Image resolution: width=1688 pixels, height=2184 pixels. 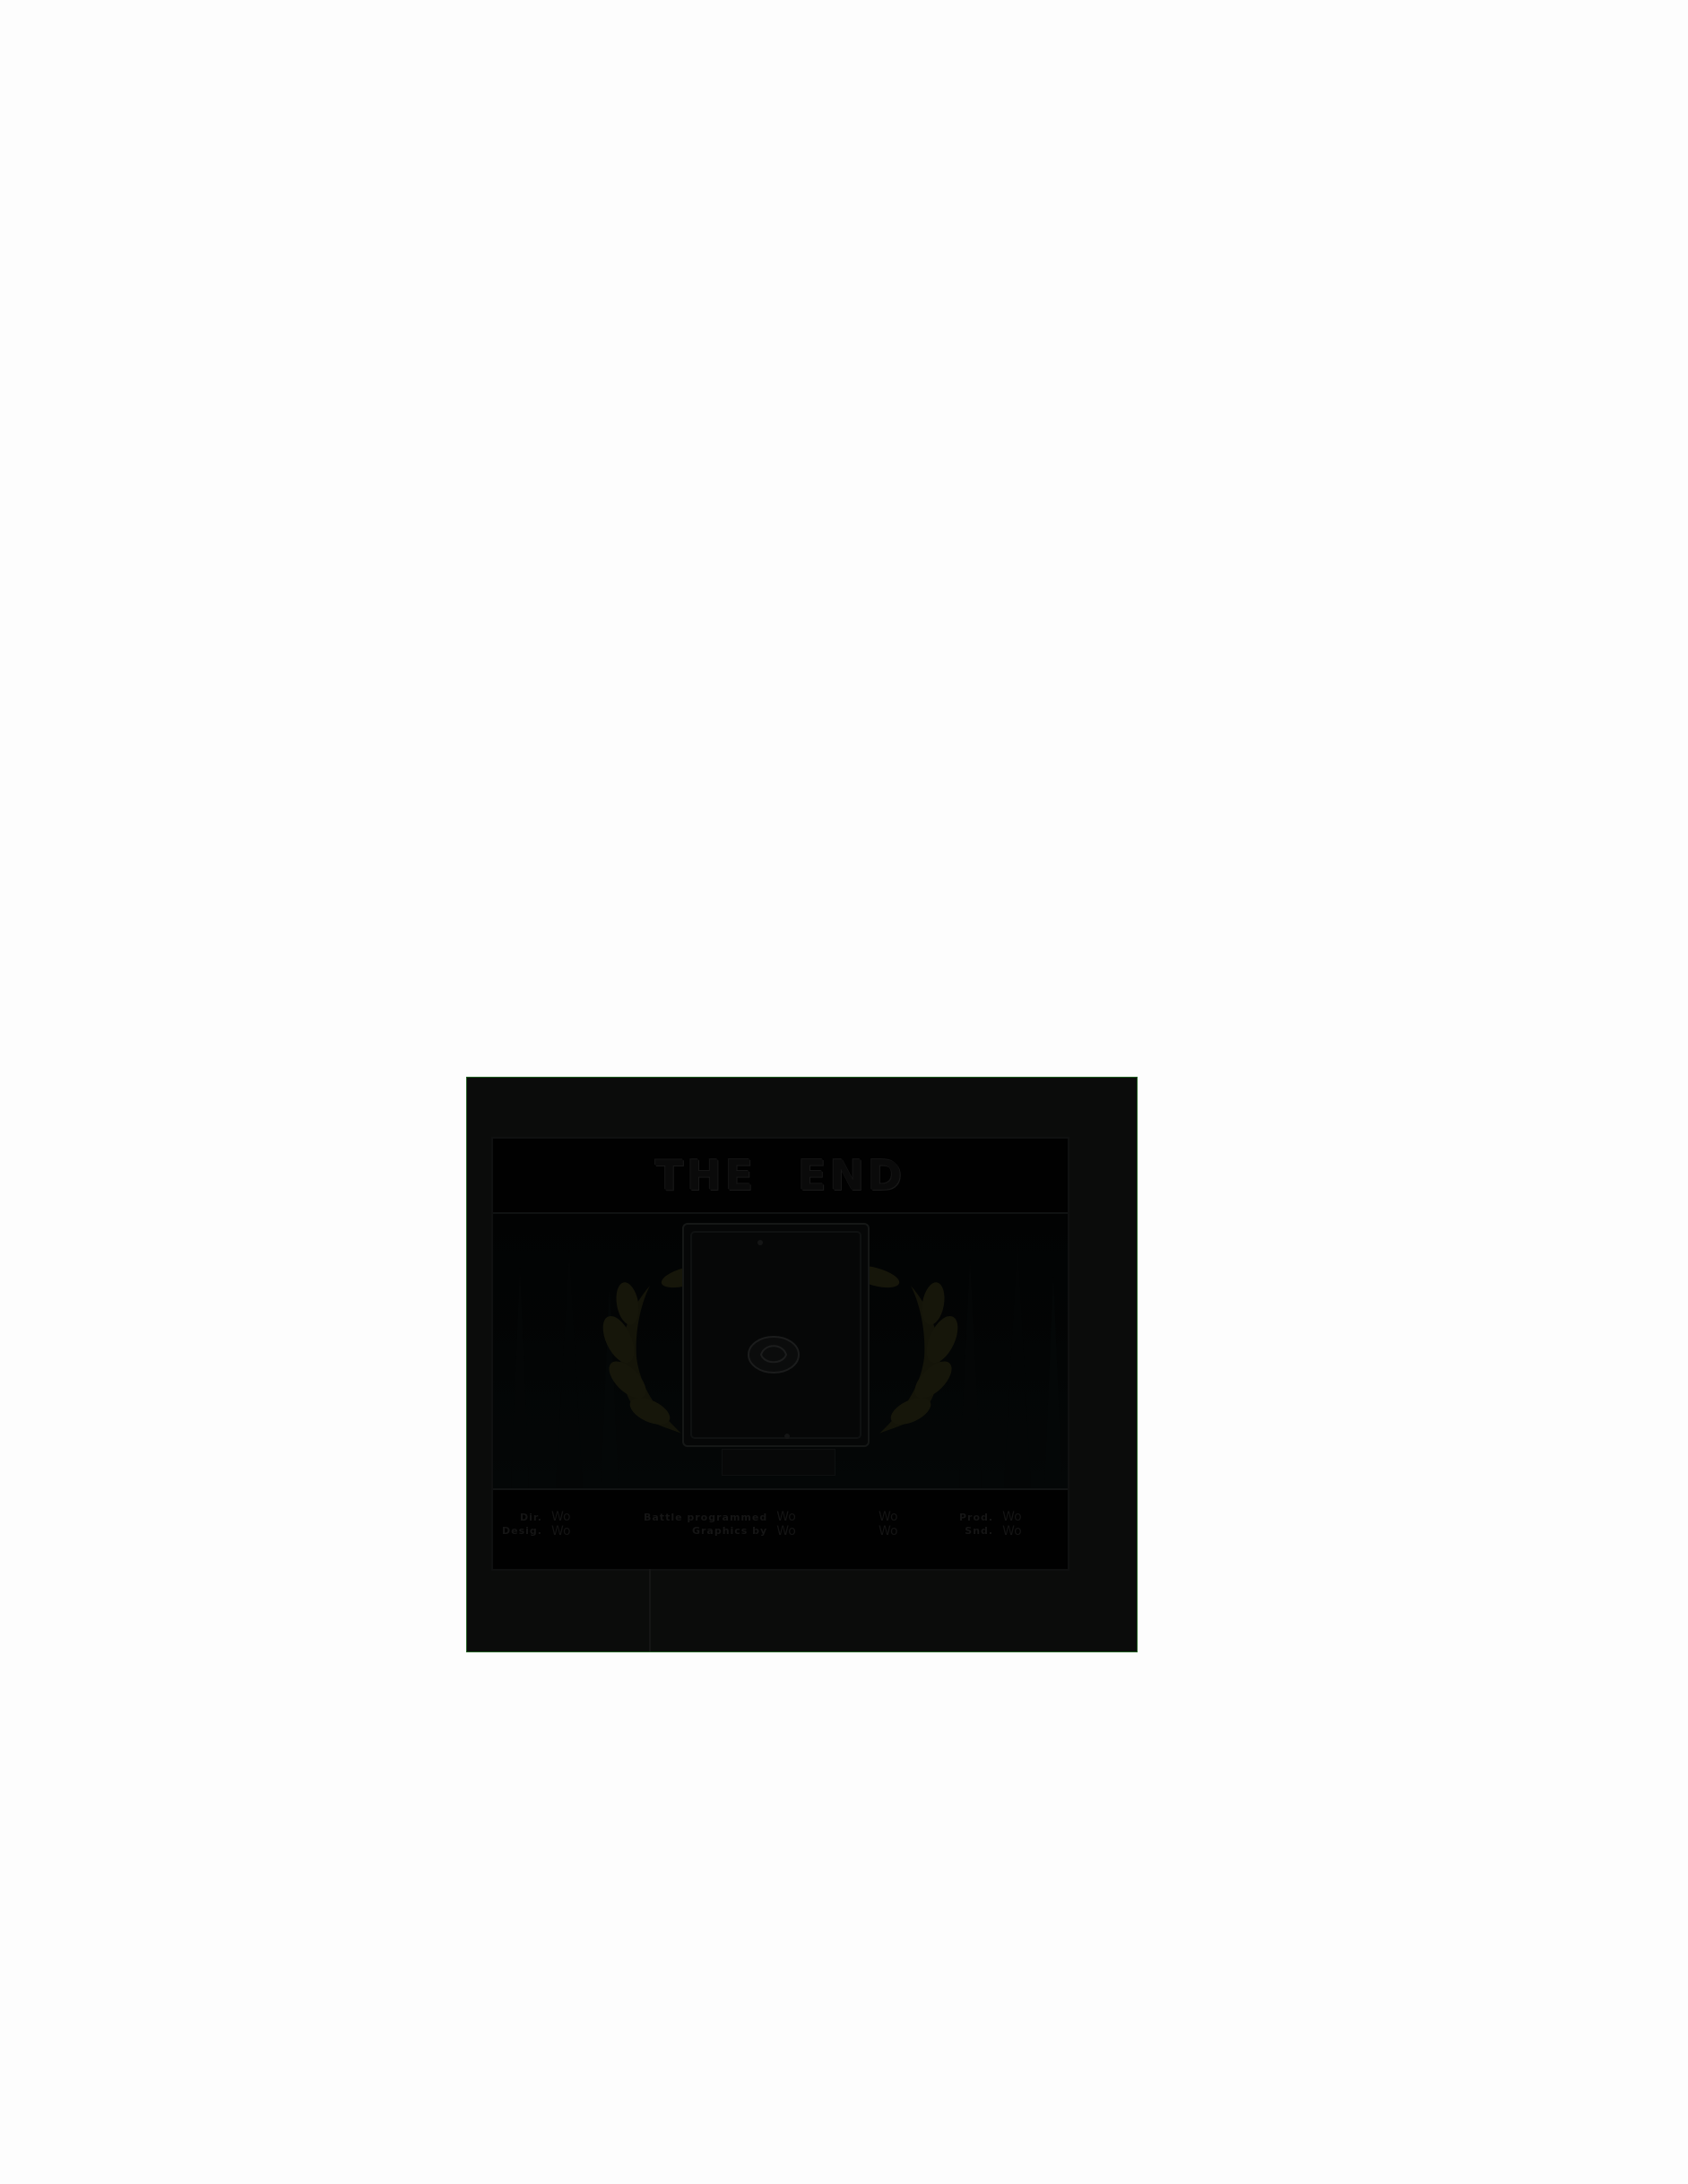 I want to click on ending-title: THE END, so click(x=780, y=1175).